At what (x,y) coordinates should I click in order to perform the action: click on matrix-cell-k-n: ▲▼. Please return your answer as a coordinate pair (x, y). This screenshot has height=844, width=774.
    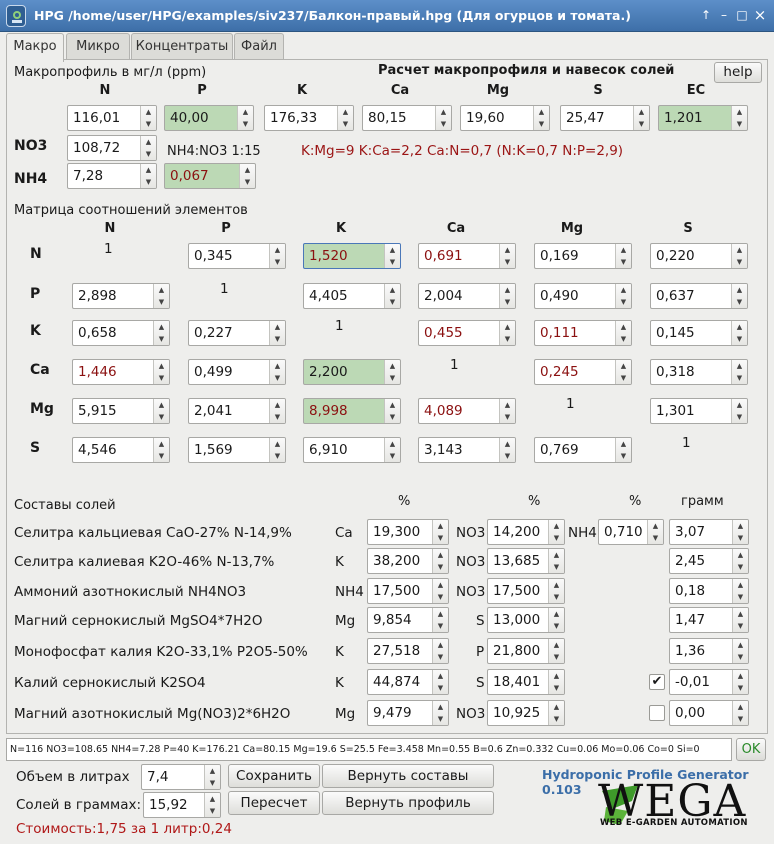
    Looking at the image, I should click on (121, 333).